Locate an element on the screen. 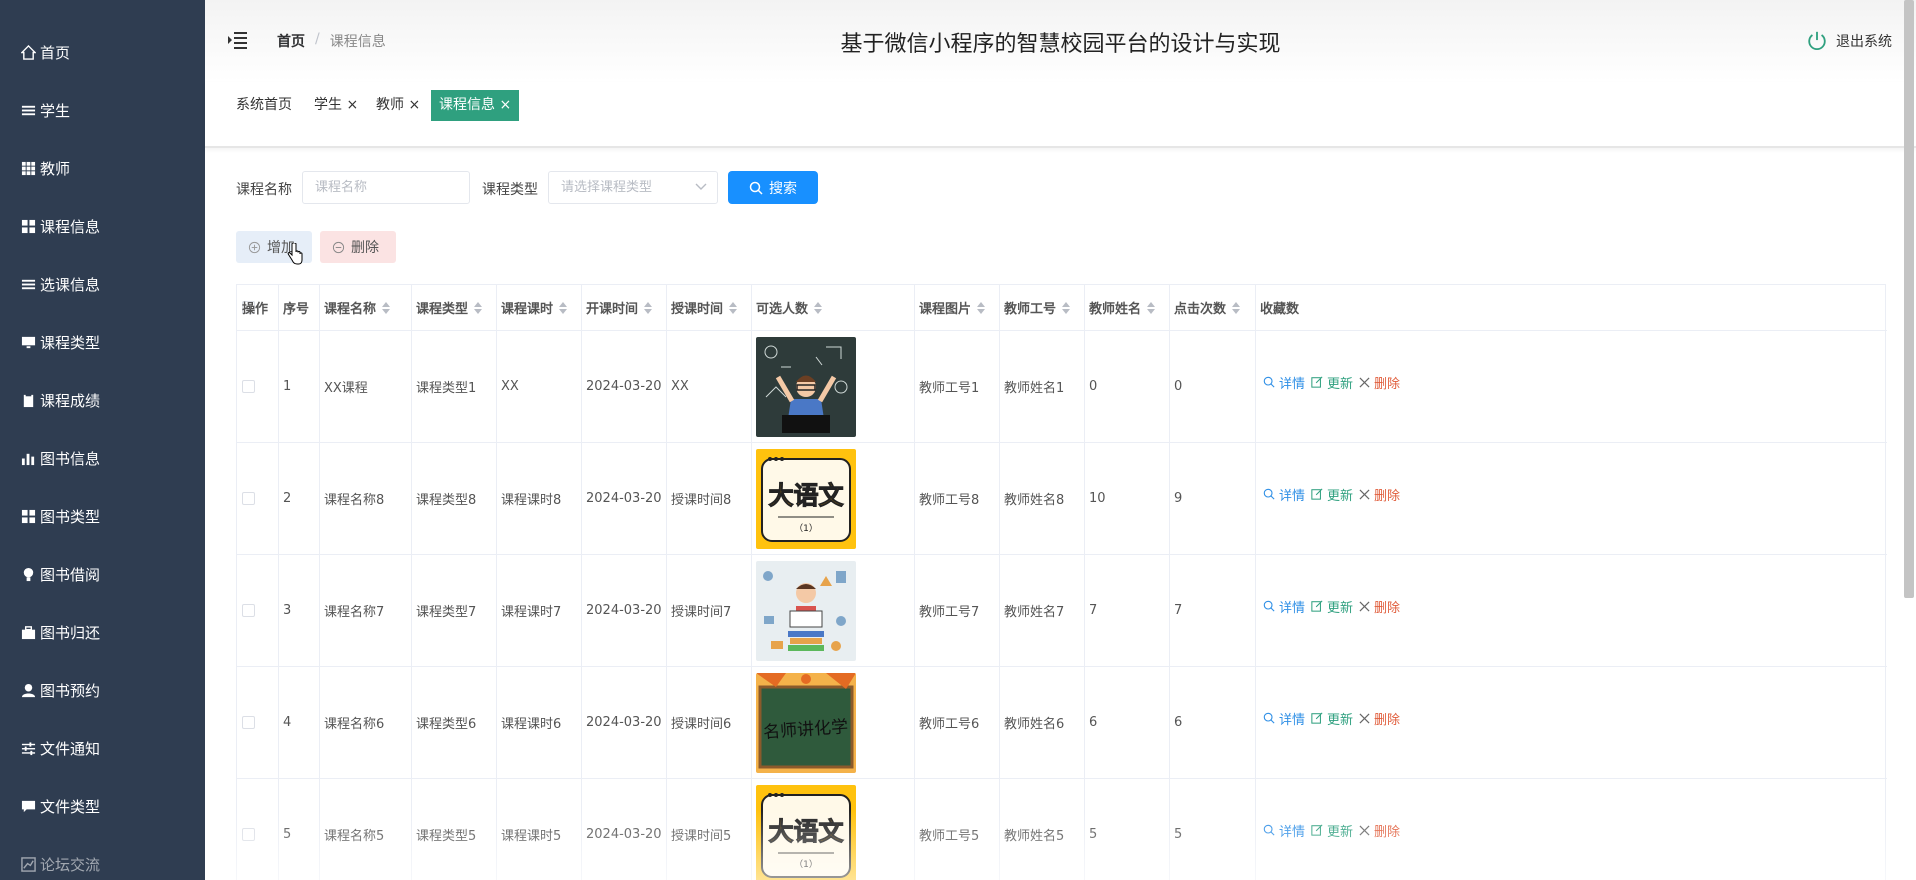  sidebar-item-13: 文件类型 is located at coordinates (102, 806).